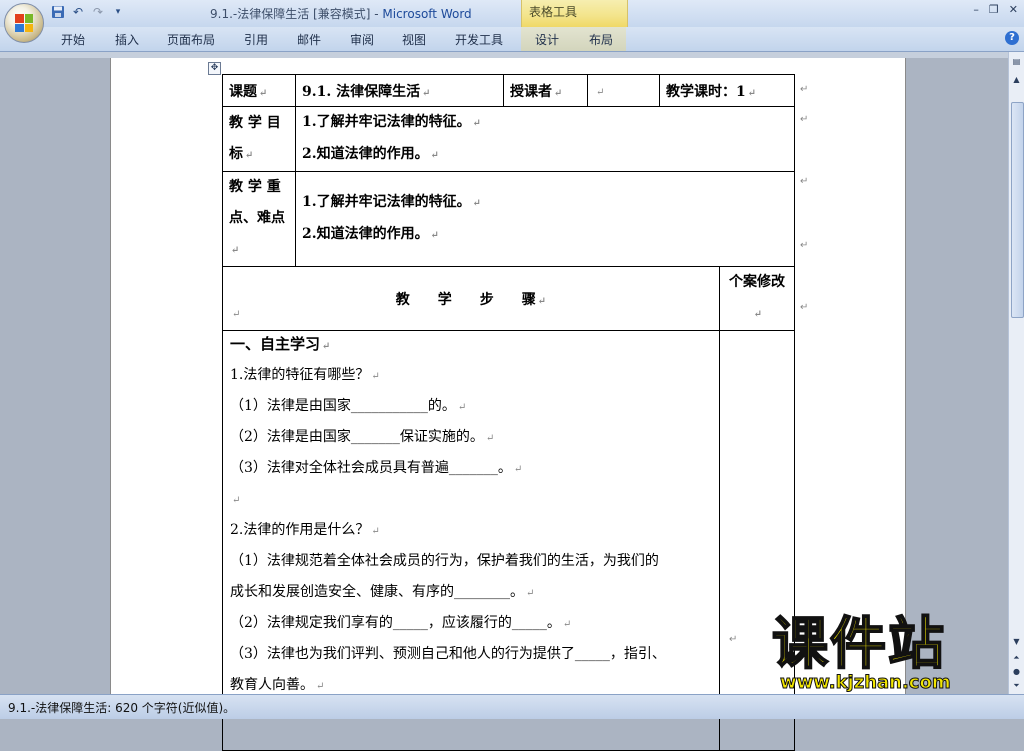 This screenshot has width=1024, height=751. I want to click on watermark-url: www.kjzhan.com, so click(866, 683).